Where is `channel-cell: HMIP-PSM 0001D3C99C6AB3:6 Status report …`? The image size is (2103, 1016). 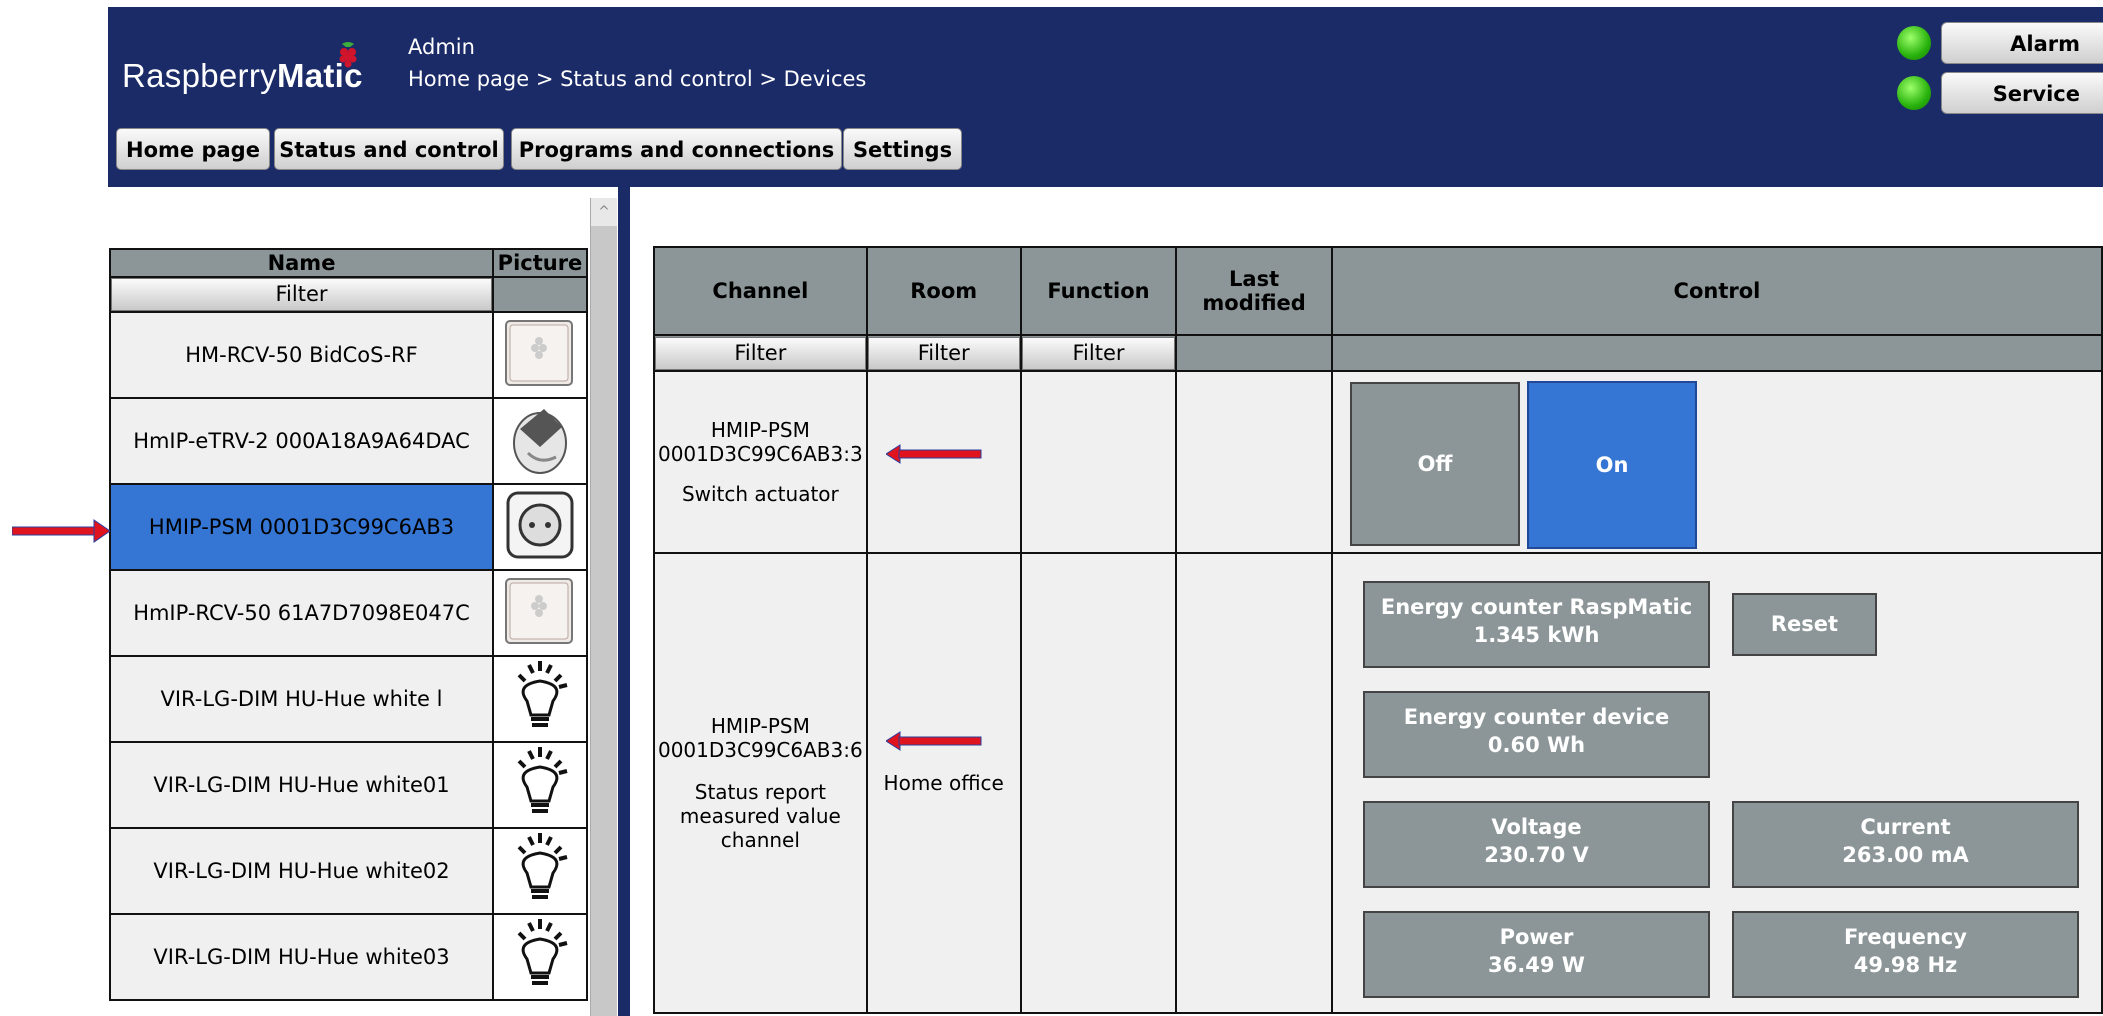
channel-cell: HMIP-PSM 0001D3C99C6AB3:6 Status report … is located at coordinates (760, 783).